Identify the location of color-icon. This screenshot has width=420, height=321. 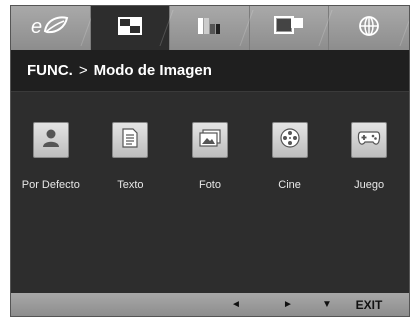
(209, 28).